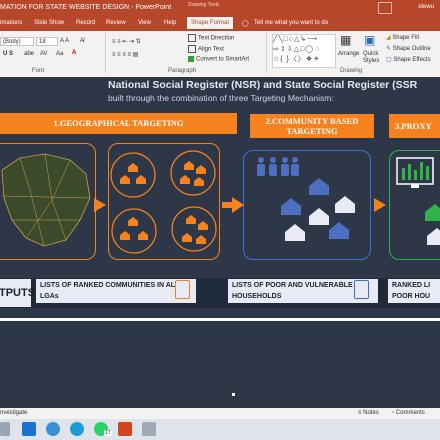  I want to click on powerpoint-icon, so click(125, 429).